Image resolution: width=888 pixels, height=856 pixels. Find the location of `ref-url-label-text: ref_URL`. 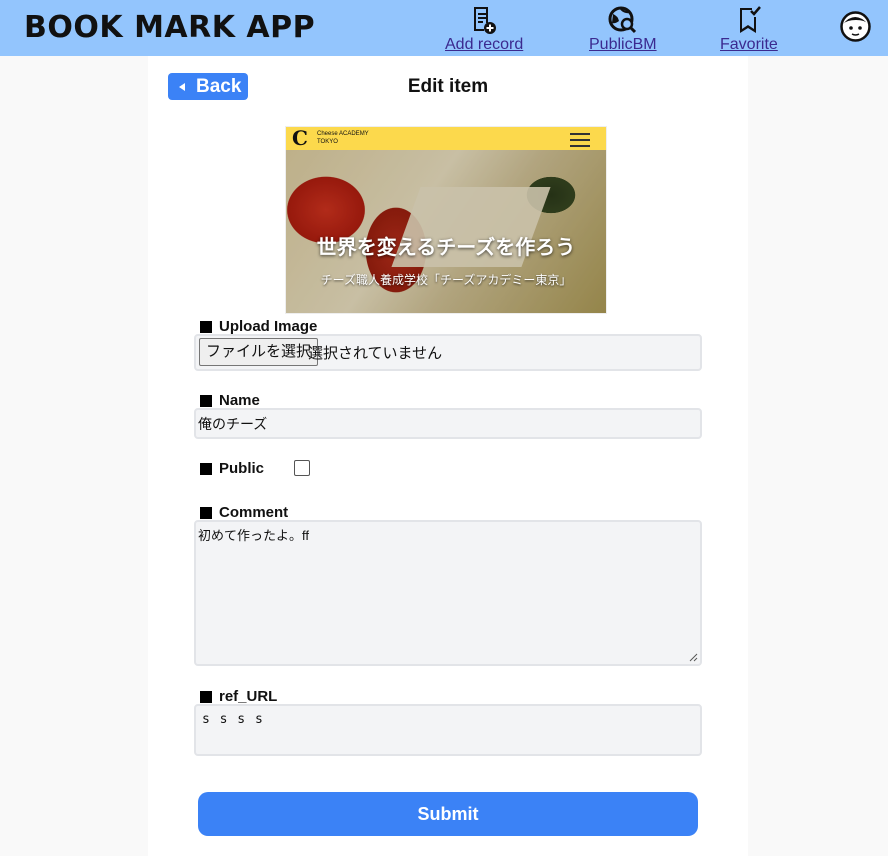

ref-url-label-text: ref_URL is located at coordinates (248, 696).